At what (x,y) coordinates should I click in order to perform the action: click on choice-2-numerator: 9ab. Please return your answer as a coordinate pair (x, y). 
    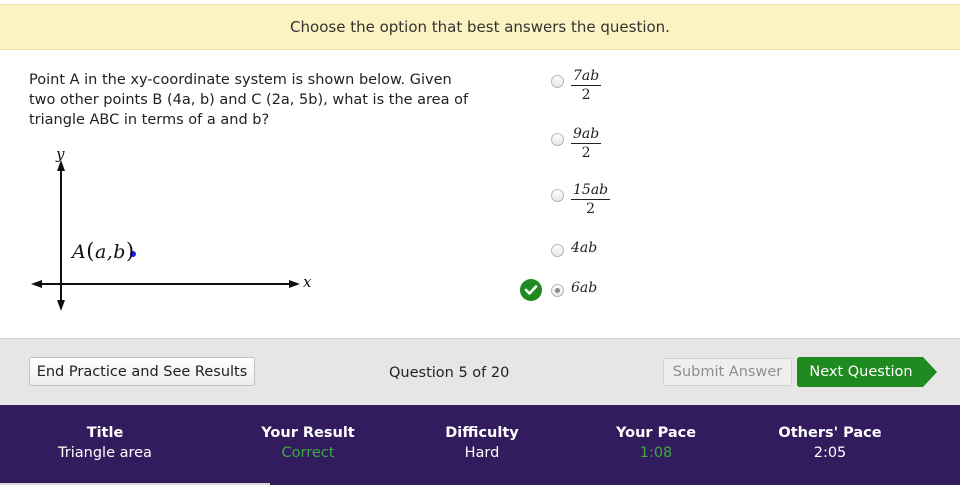
    Looking at the image, I should click on (586, 135).